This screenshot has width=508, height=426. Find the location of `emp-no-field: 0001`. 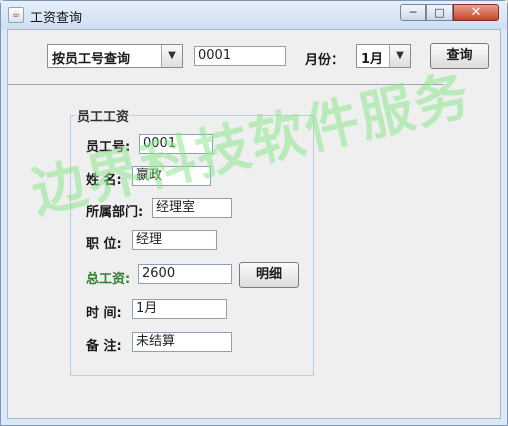

emp-no-field: 0001 is located at coordinates (176, 144).